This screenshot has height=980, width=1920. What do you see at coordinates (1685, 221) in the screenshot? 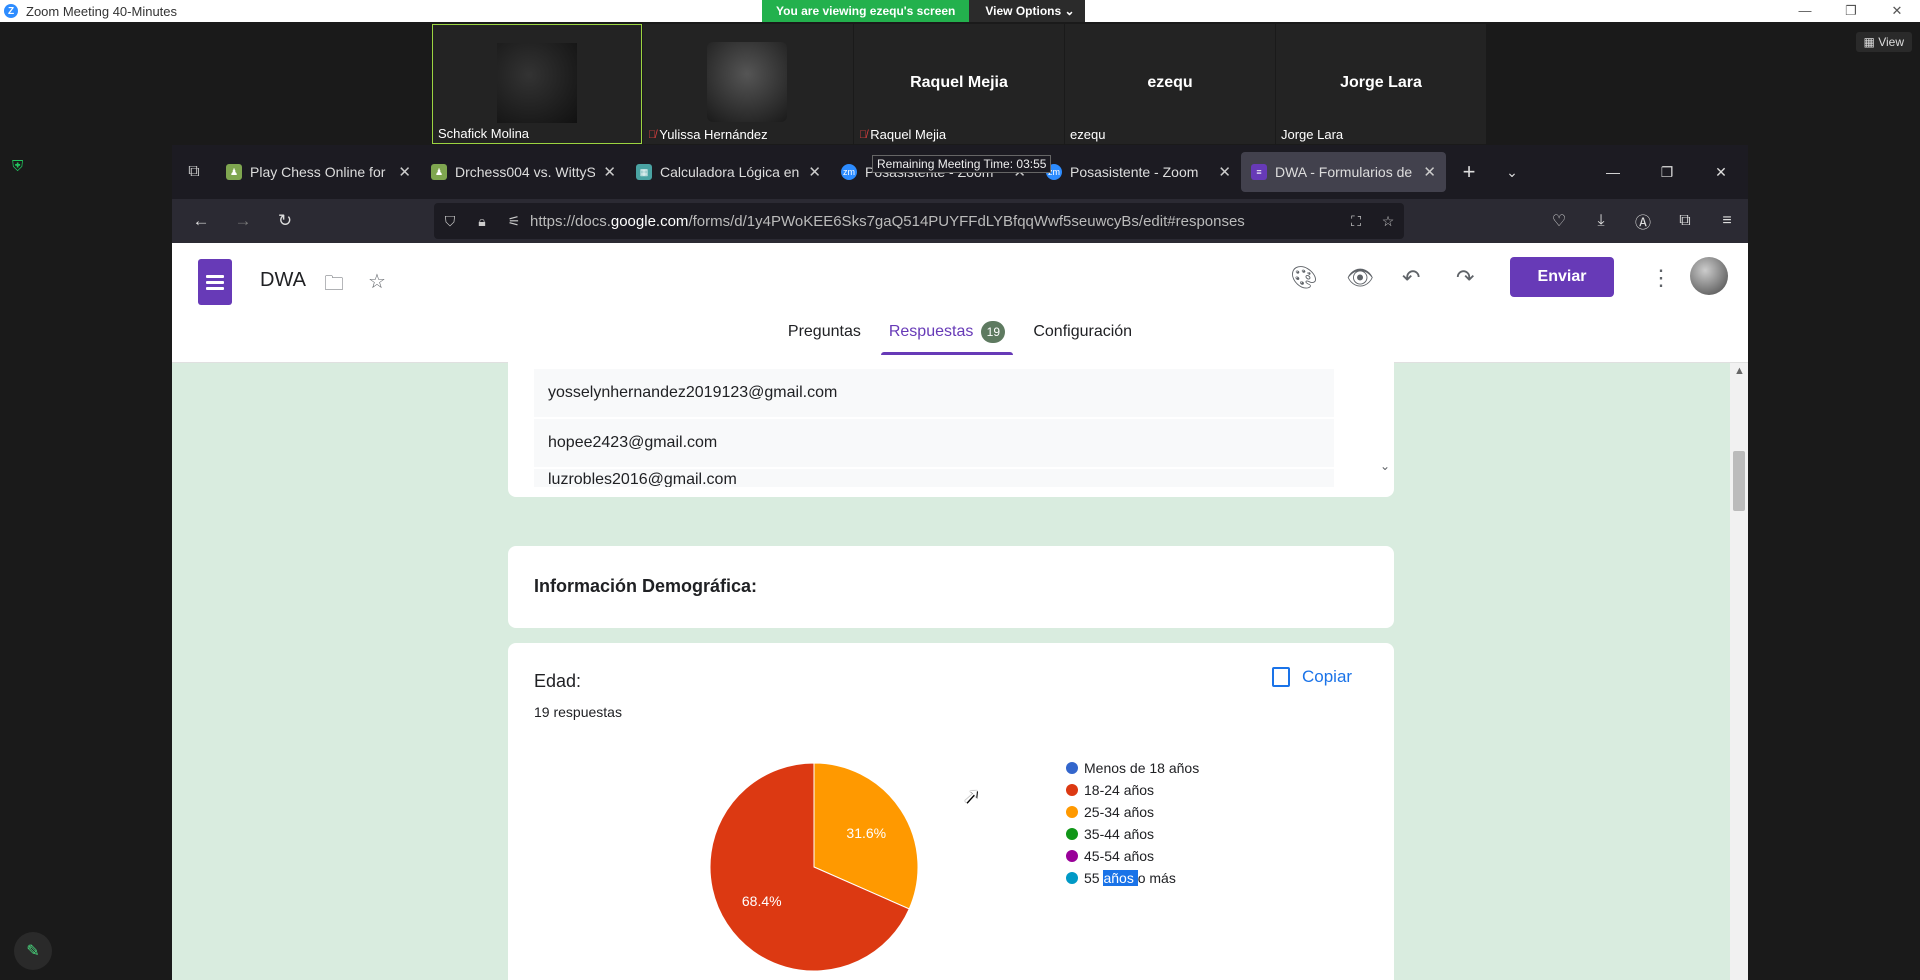
I see `extensions-icon: ⧉` at bounding box center [1685, 221].